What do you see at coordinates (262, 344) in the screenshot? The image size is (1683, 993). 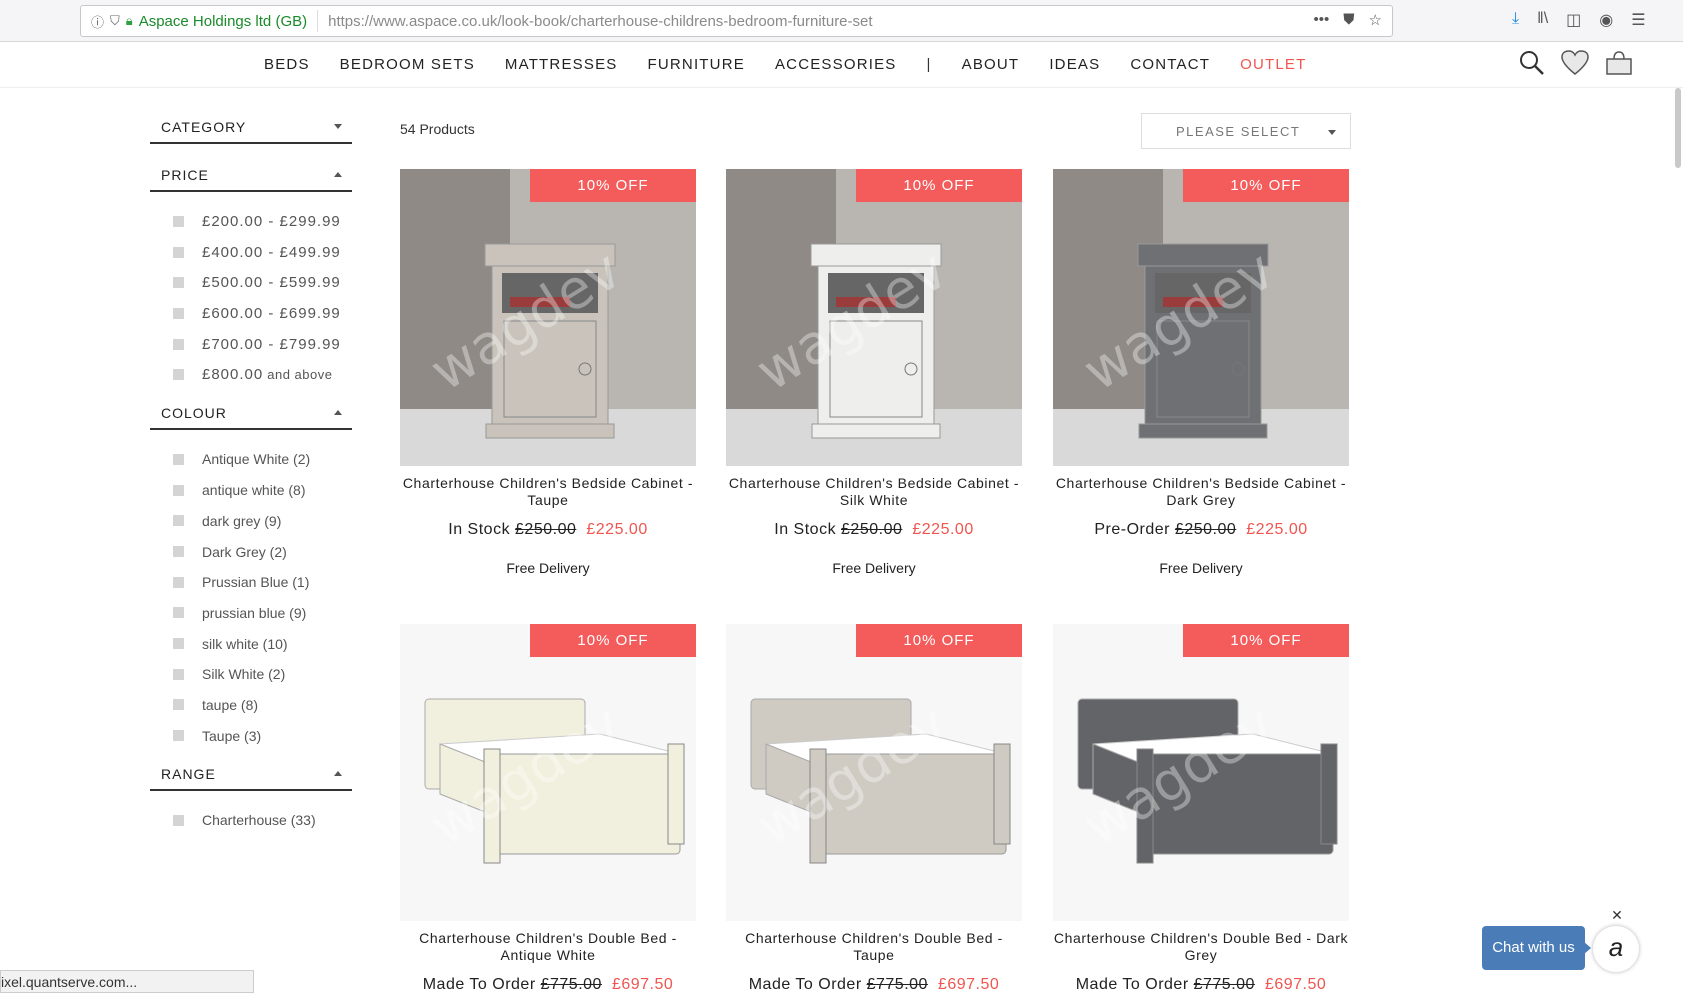 I see `price-filter-item: £700.00 - £799.99` at bounding box center [262, 344].